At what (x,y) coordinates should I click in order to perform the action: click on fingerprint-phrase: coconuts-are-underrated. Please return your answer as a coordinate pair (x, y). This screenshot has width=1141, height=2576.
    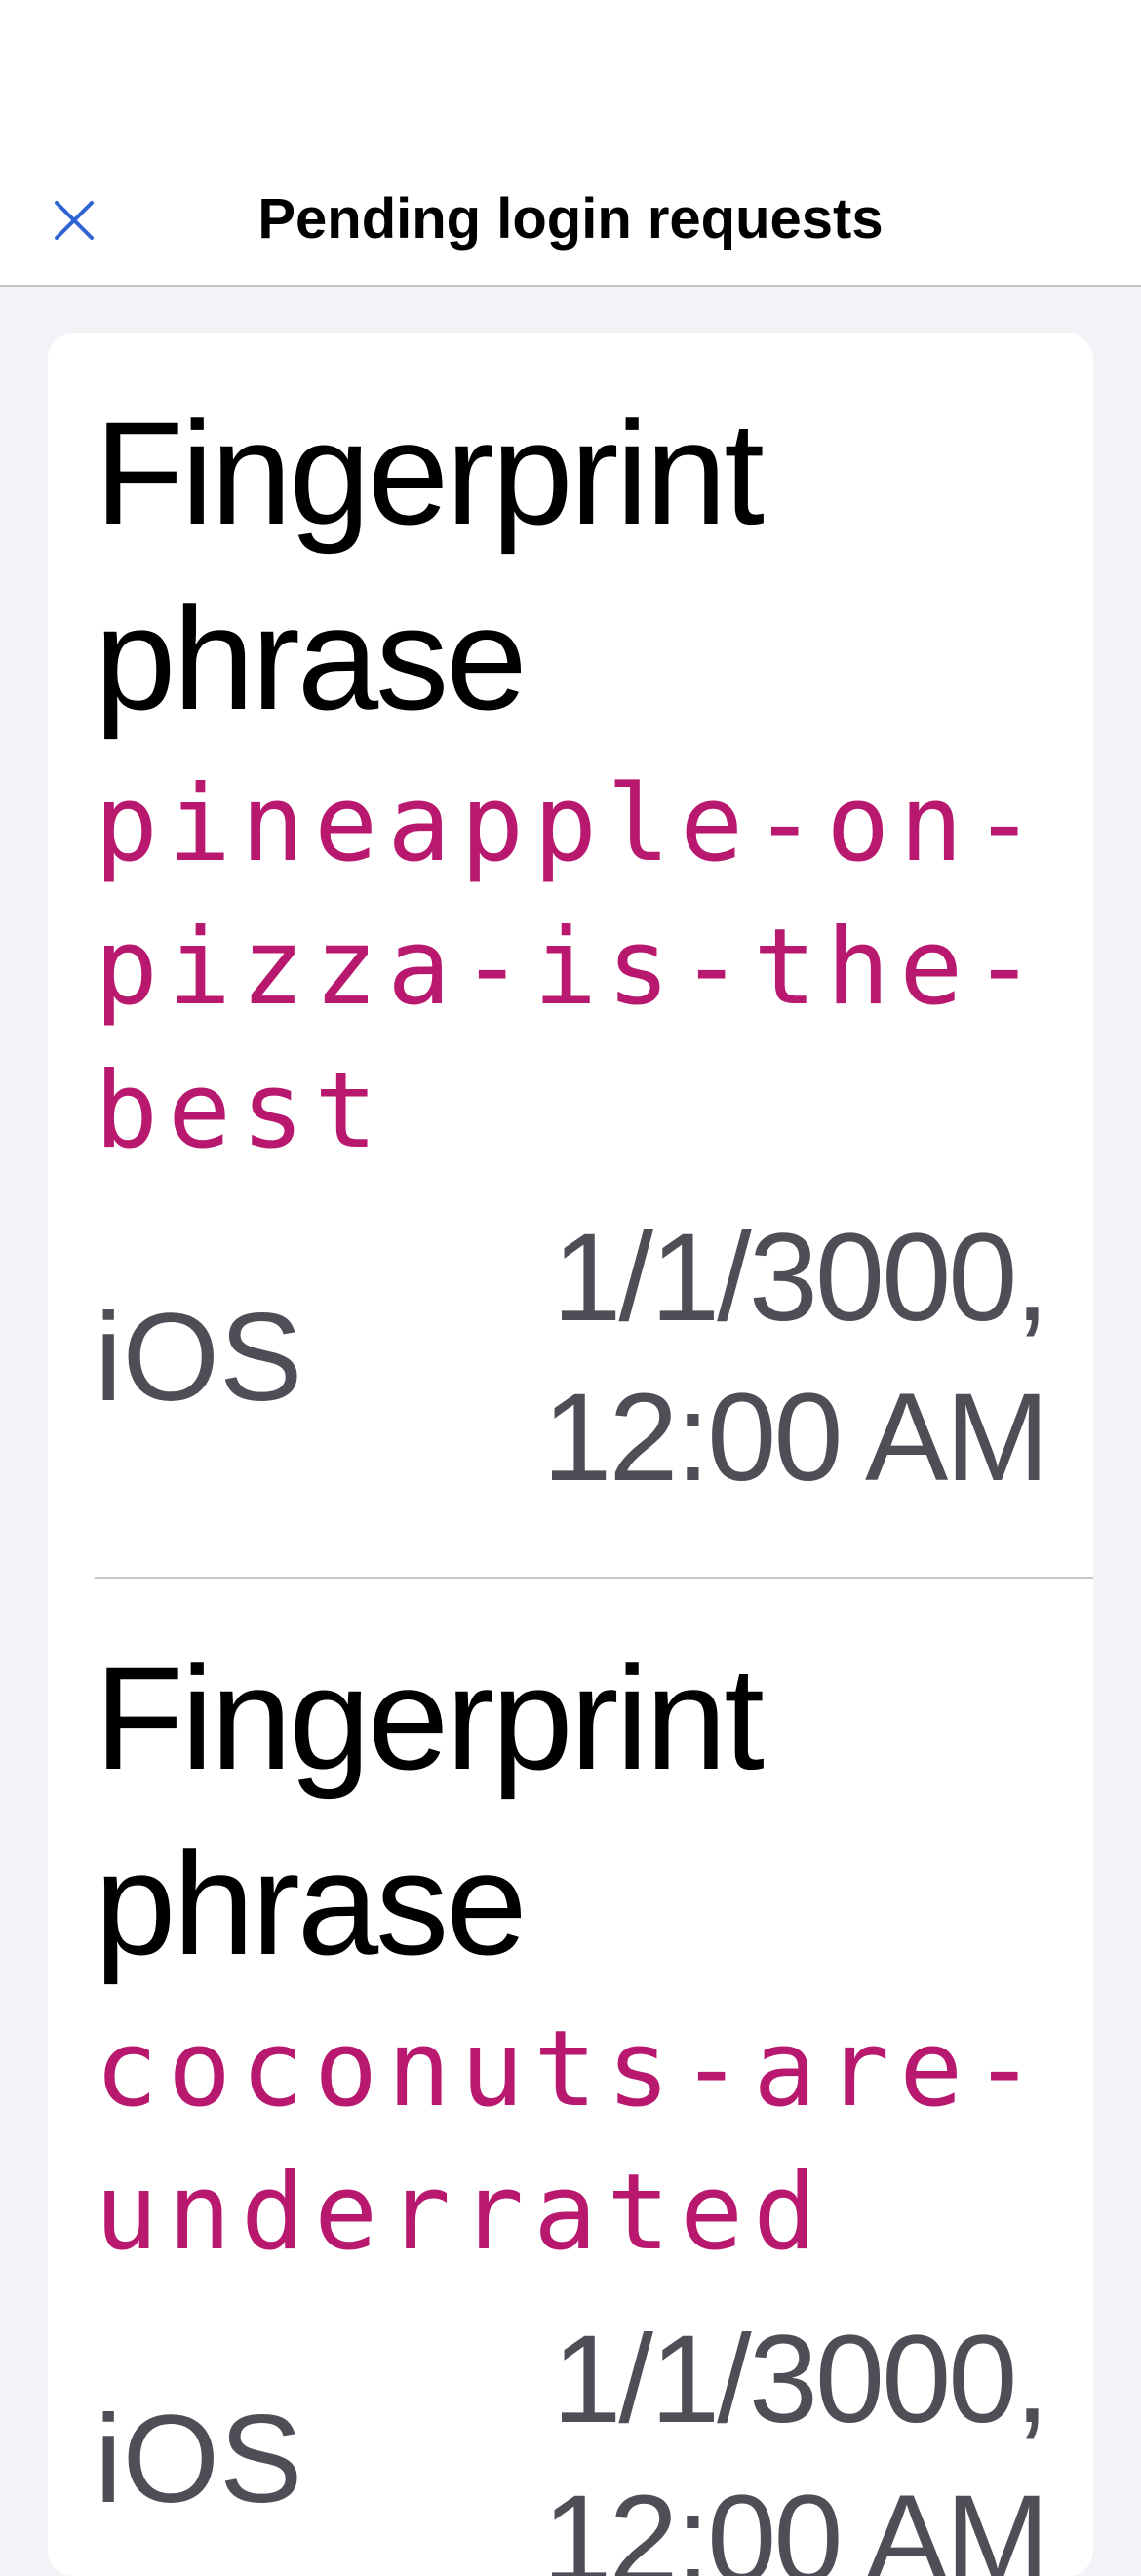
    Looking at the image, I should click on (570, 2141).